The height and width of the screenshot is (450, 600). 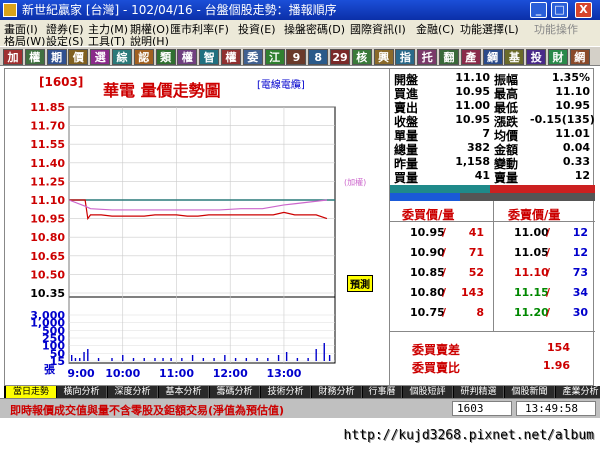 I want to click on tab-10: 研判精選, so click(x=479, y=392).